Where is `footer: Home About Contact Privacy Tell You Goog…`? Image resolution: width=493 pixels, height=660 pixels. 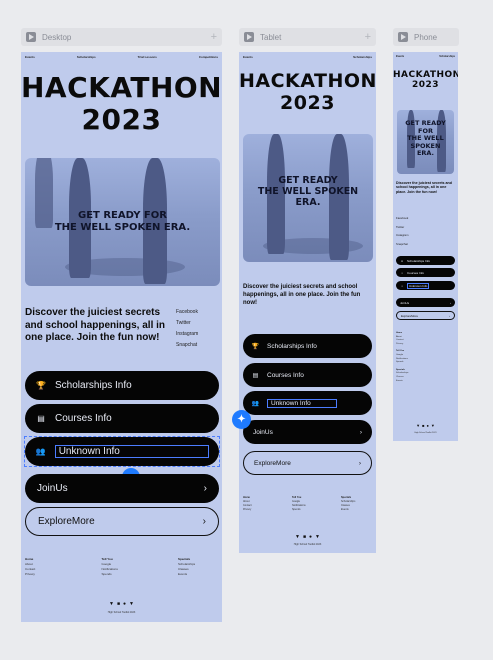
footer: Home About Contact Privacy Tell You Goog… is located at coordinates (121, 567).